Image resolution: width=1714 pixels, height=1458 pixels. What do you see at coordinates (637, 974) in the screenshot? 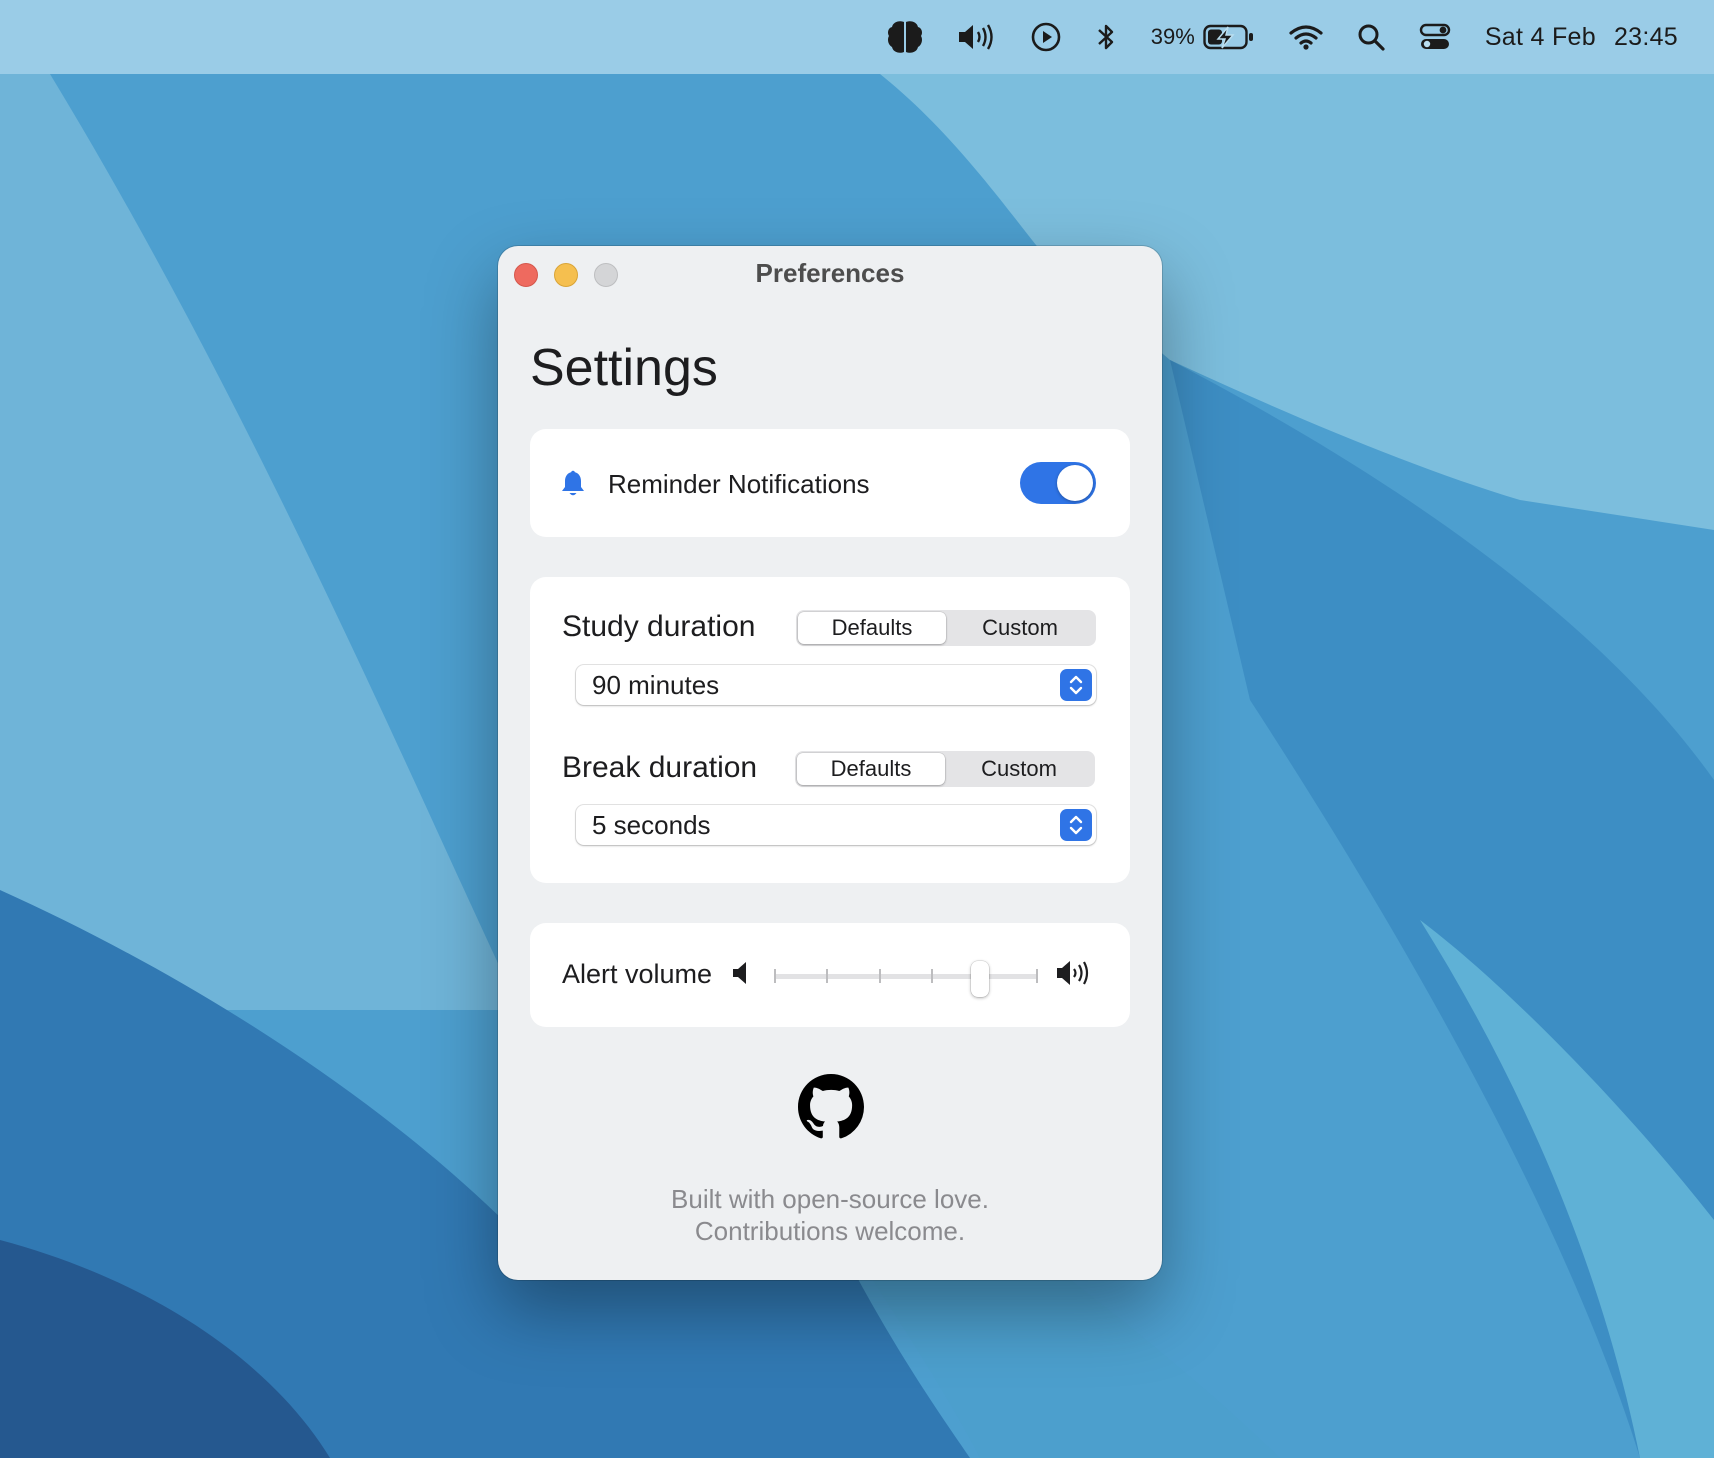
I see `alert-volume-label: Alert volume` at bounding box center [637, 974].